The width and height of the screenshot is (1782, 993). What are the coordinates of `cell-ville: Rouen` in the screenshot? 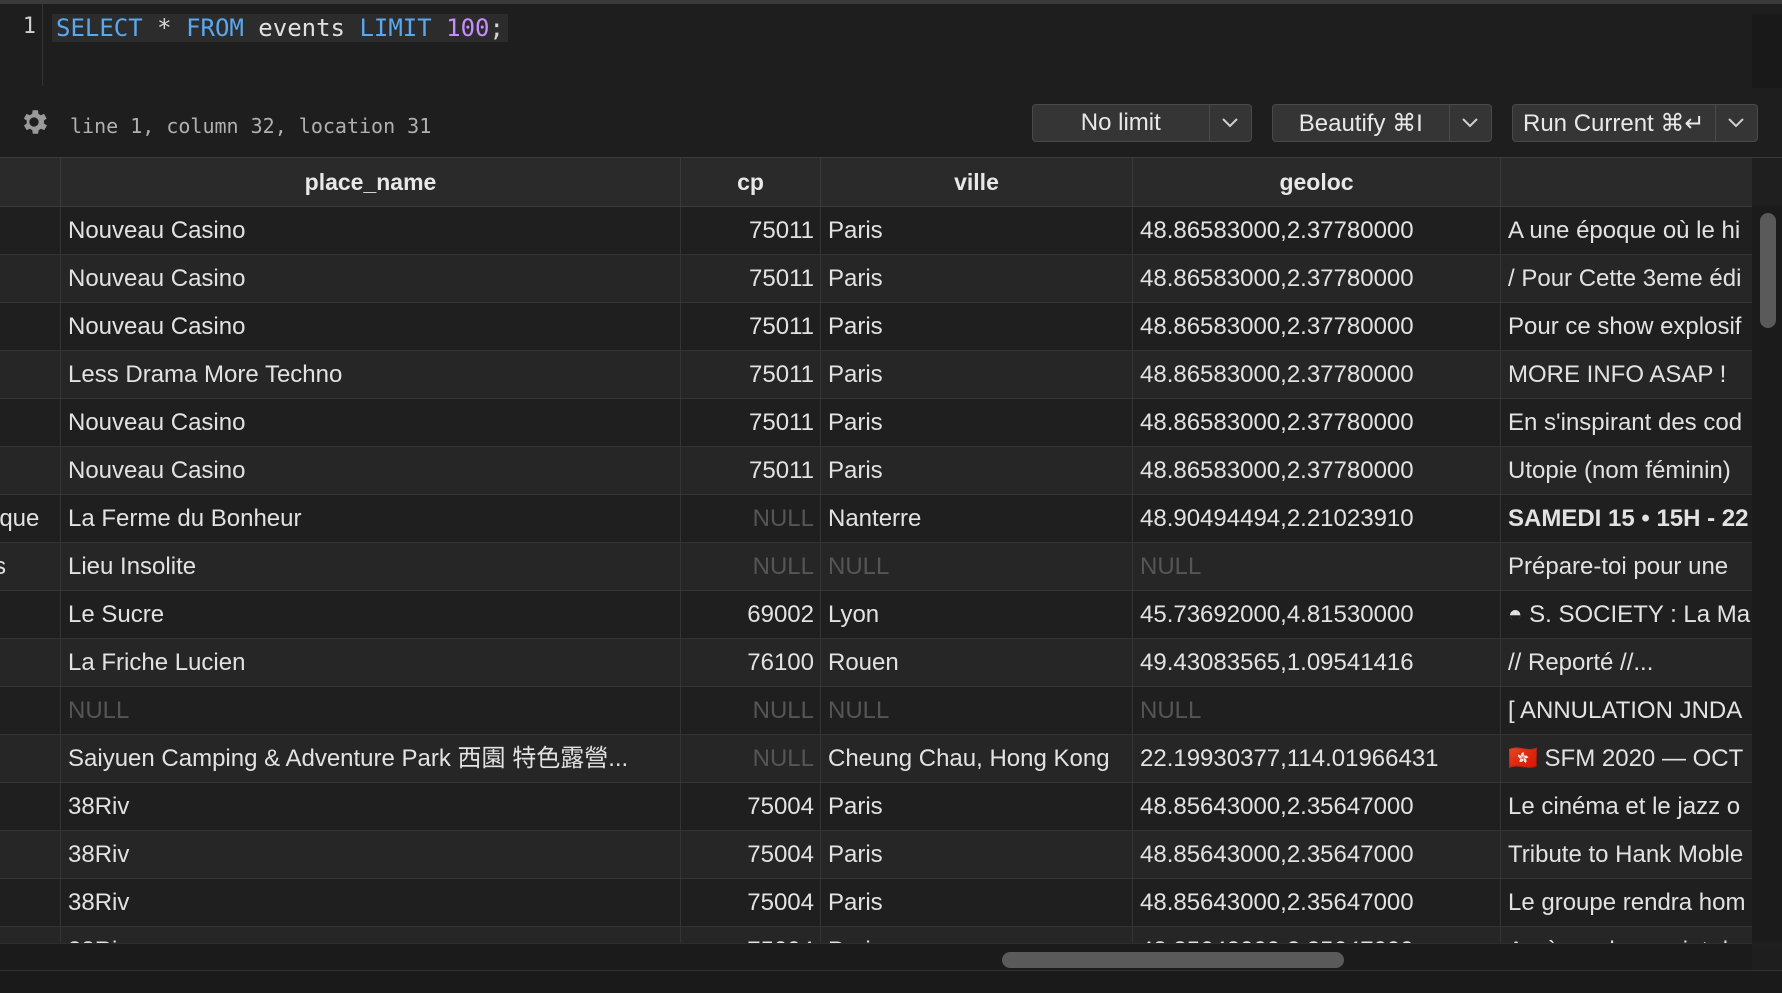 It's located at (976, 663).